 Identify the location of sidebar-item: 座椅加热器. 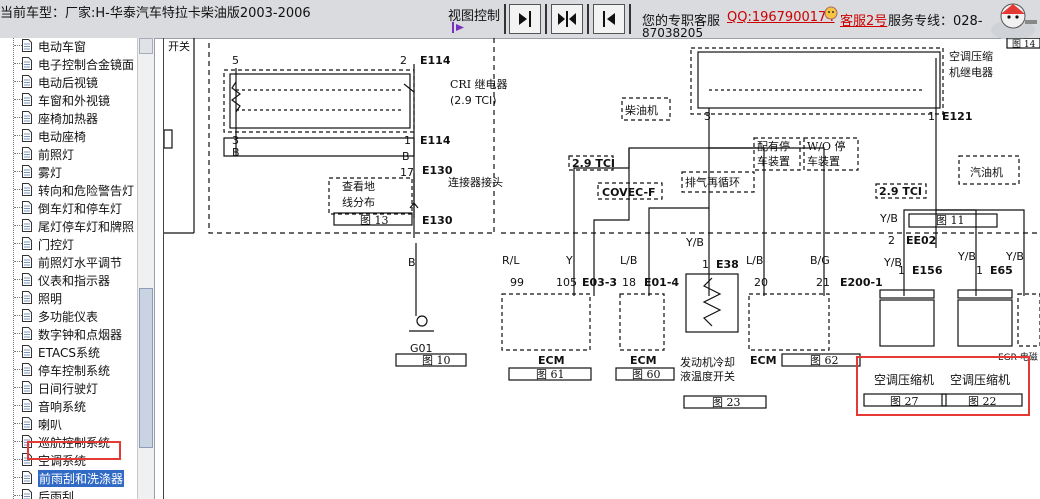
(70, 118).